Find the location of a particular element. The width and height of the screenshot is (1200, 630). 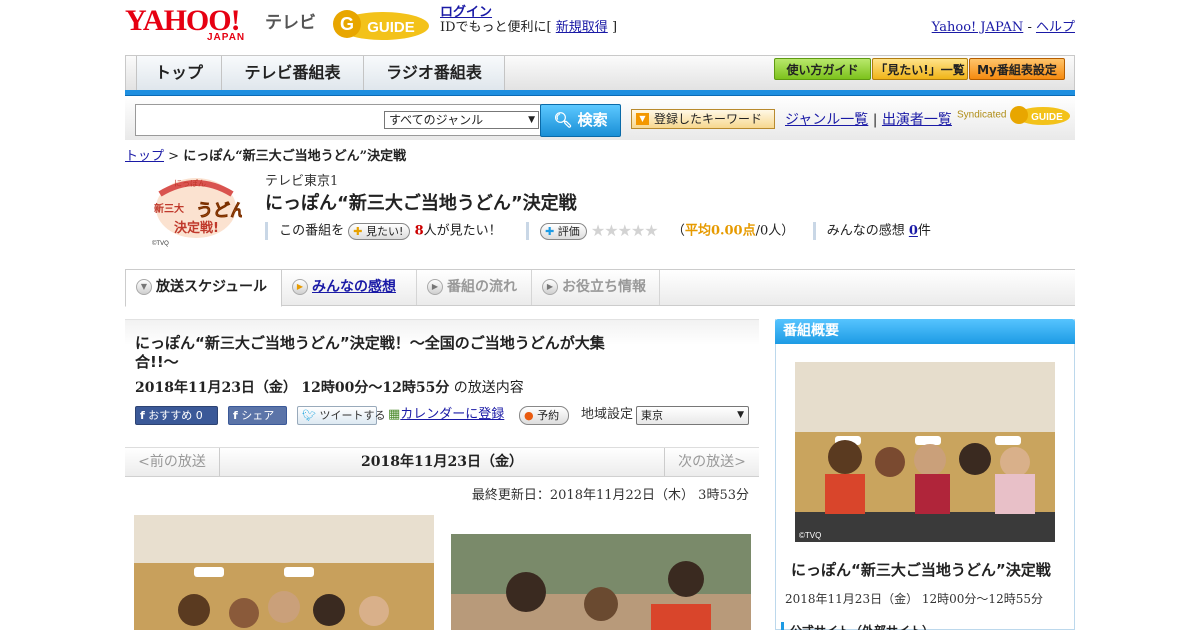

tab-label: みんなの感想 is located at coordinates (354, 287).